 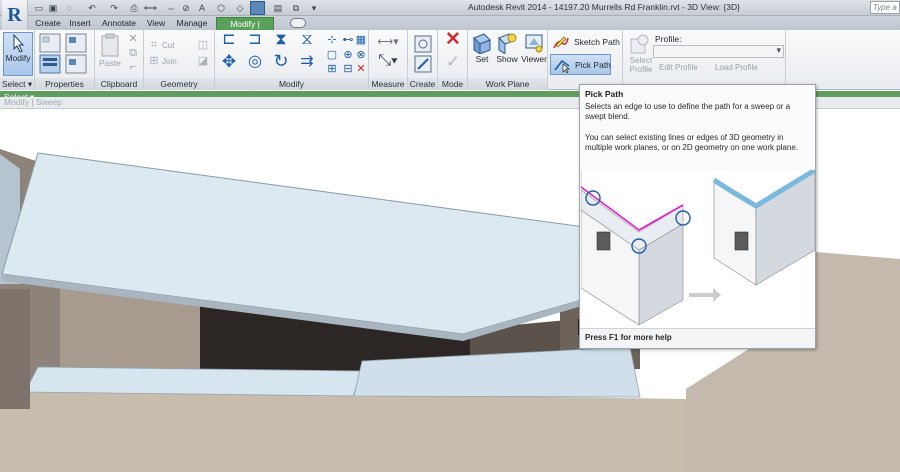 I want to click on panel-mode-label: Mode, so click(x=452, y=84).